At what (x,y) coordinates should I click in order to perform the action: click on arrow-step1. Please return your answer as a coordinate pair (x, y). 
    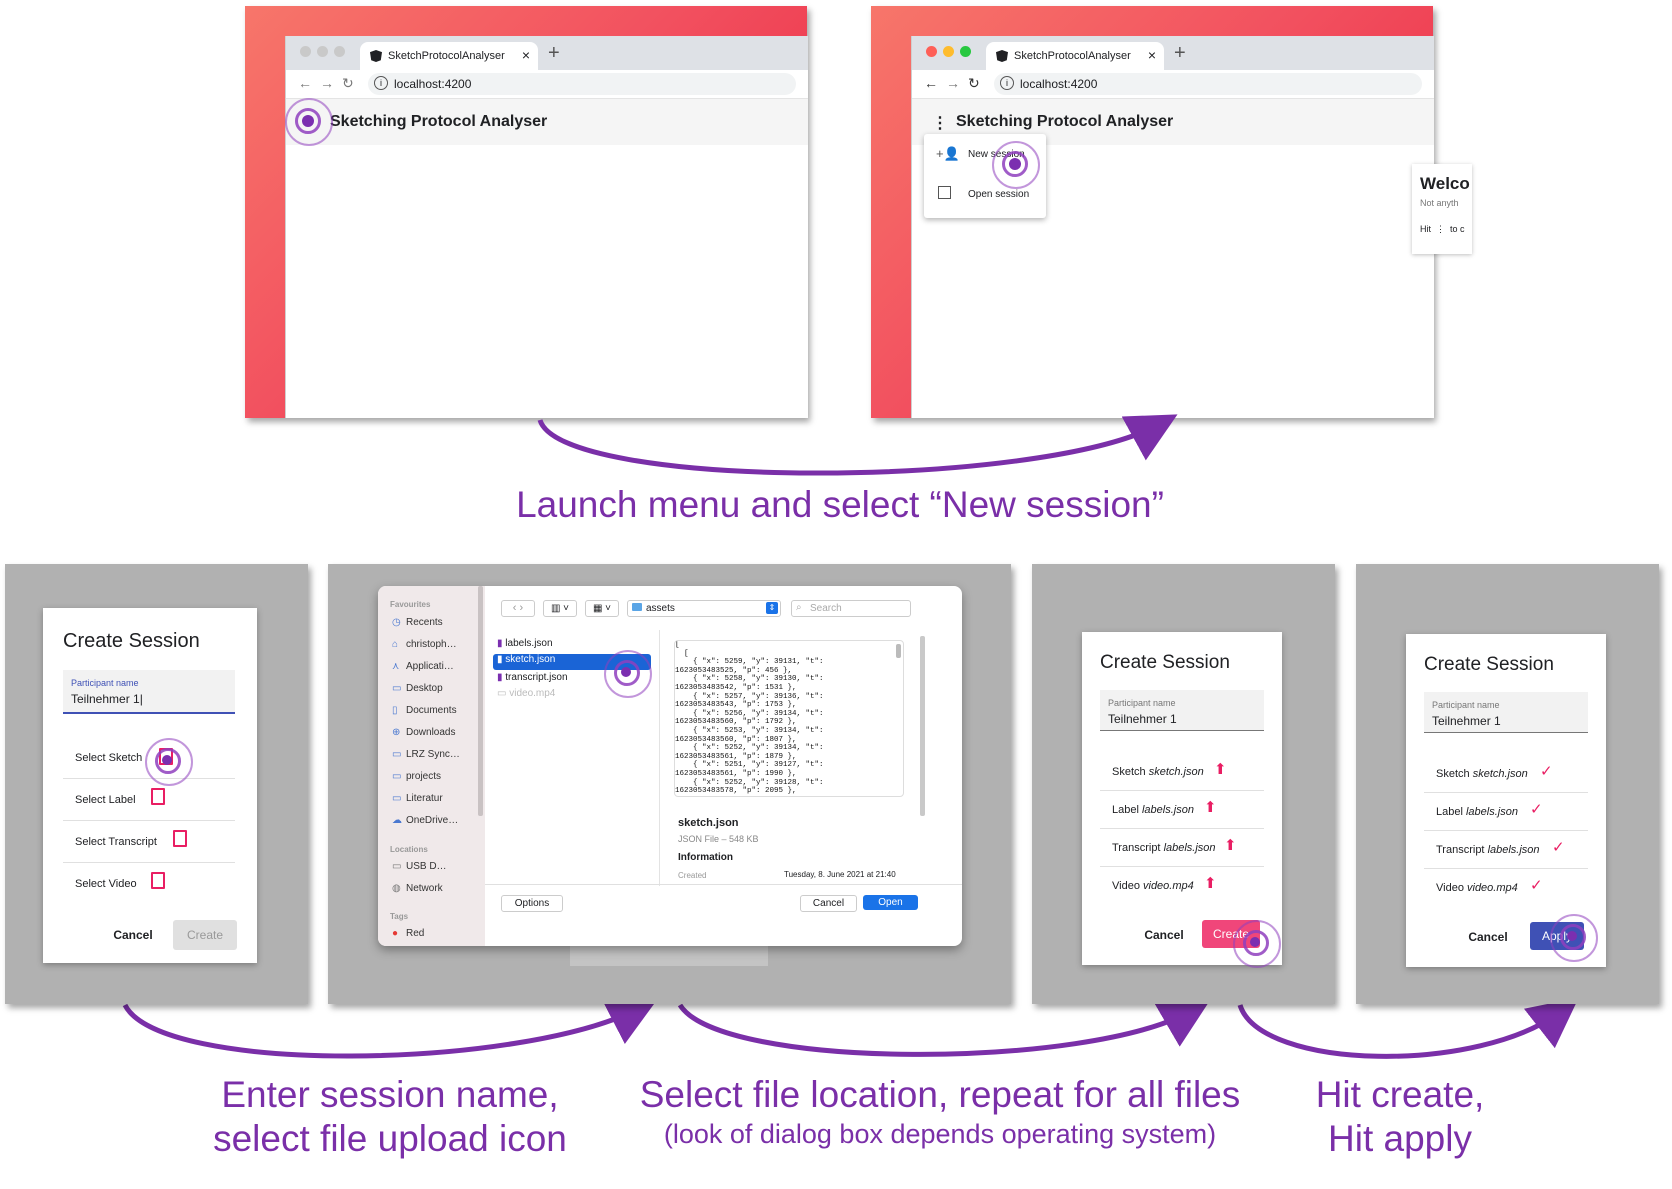
    Looking at the image, I should click on (857, 445).